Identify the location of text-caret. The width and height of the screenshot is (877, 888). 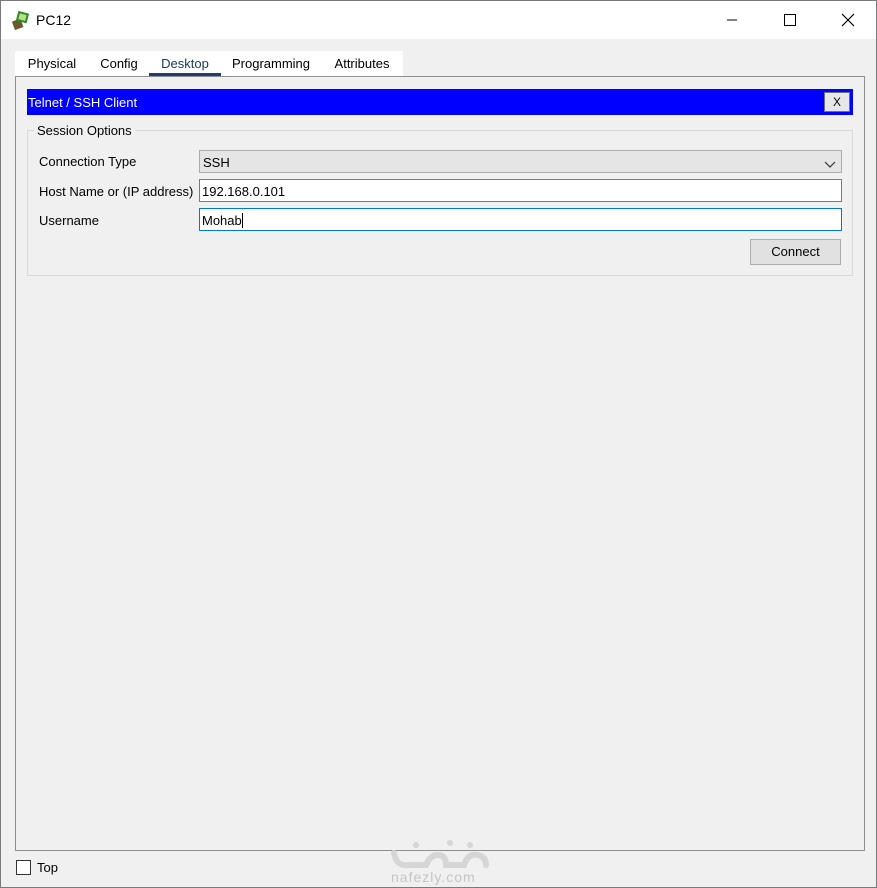
(242, 220).